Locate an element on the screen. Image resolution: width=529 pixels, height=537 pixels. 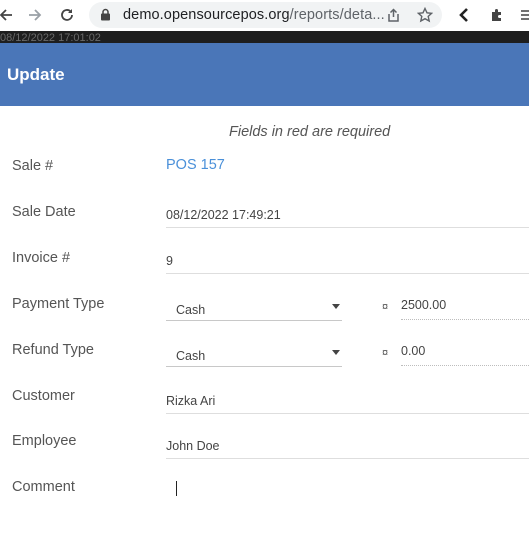
sale-number-label: Sale # is located at coordinates (33, 166).